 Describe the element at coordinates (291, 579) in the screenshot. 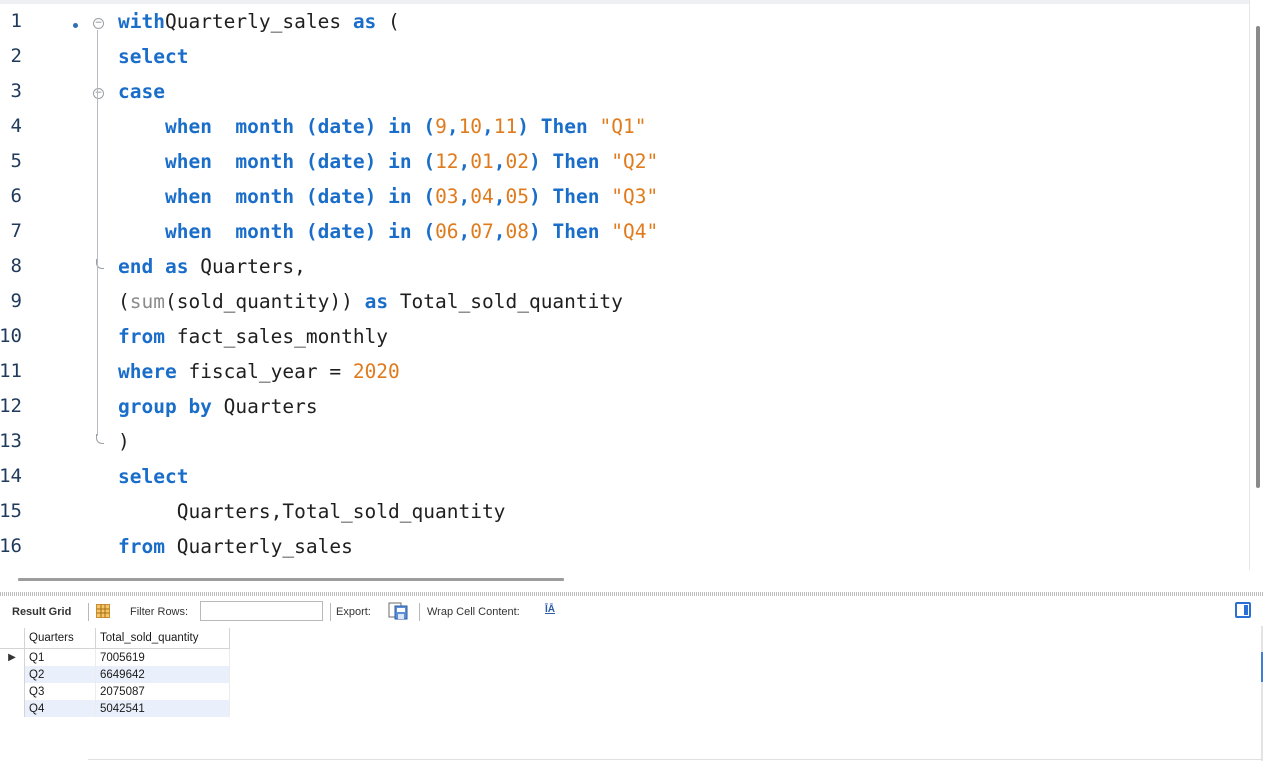

I see `editor-horizontal-scroll-thumb` at that location.